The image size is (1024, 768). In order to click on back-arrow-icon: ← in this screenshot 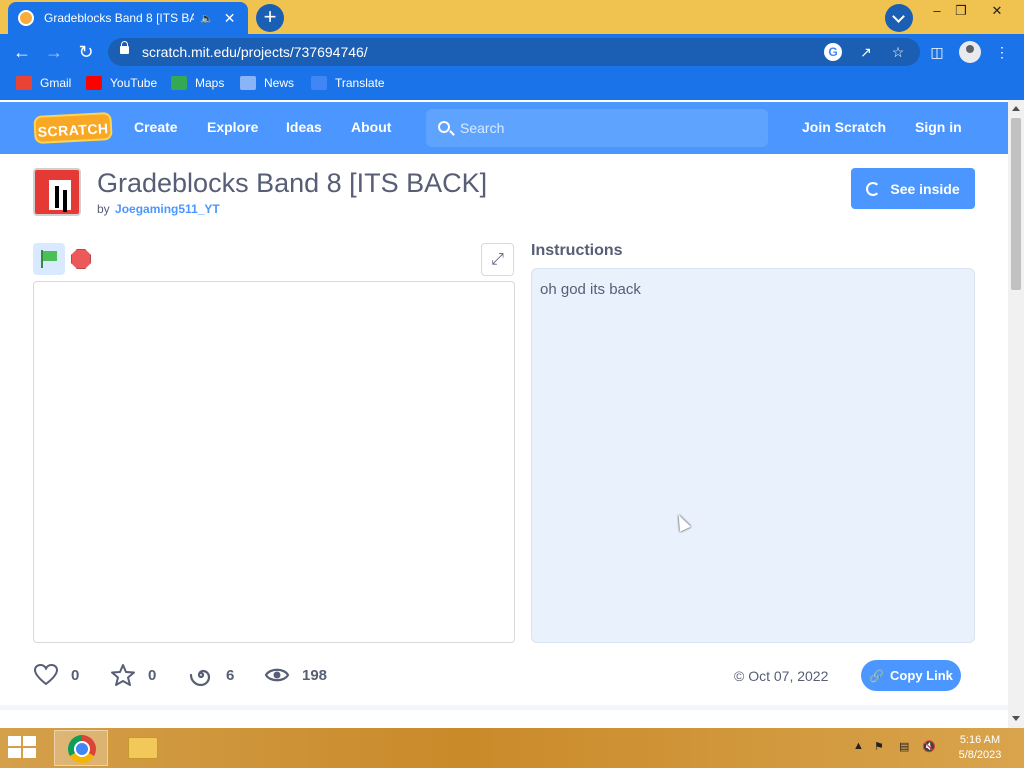, I will do `click(22, 52)`.